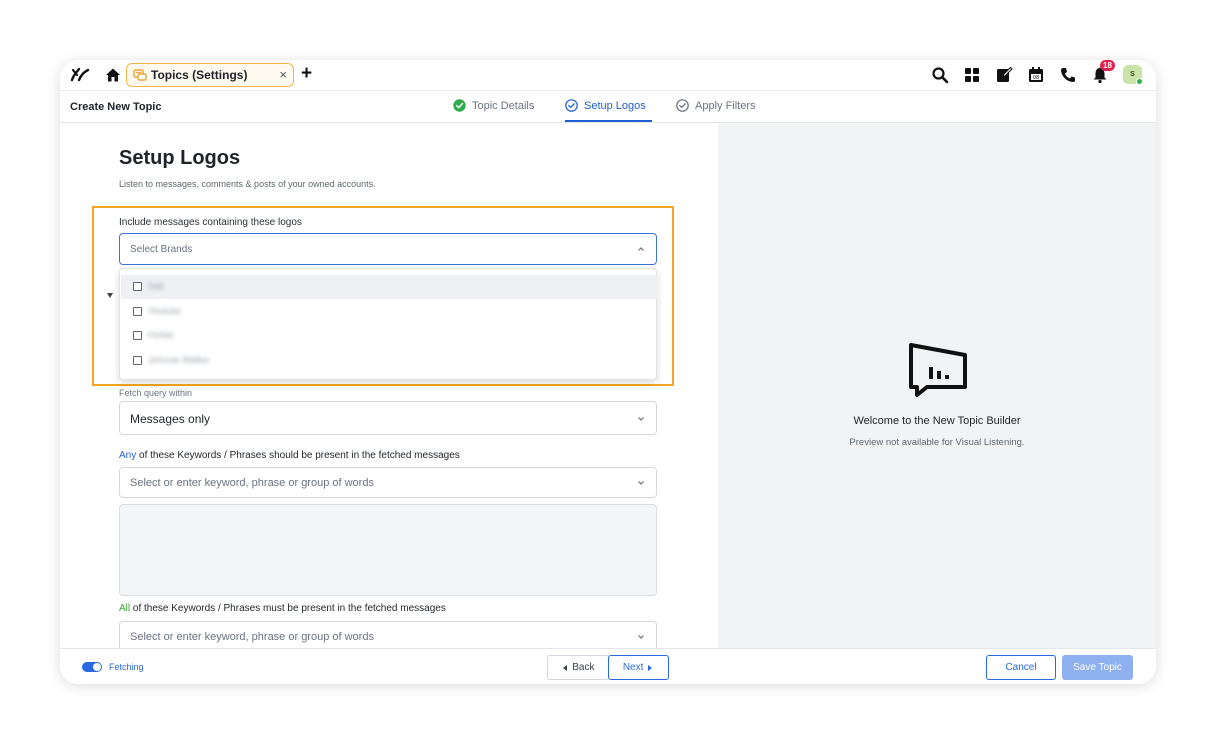 This screenshot has width=1216, height=744. I want to click on step-label: Topic Details, so click(503, 106).